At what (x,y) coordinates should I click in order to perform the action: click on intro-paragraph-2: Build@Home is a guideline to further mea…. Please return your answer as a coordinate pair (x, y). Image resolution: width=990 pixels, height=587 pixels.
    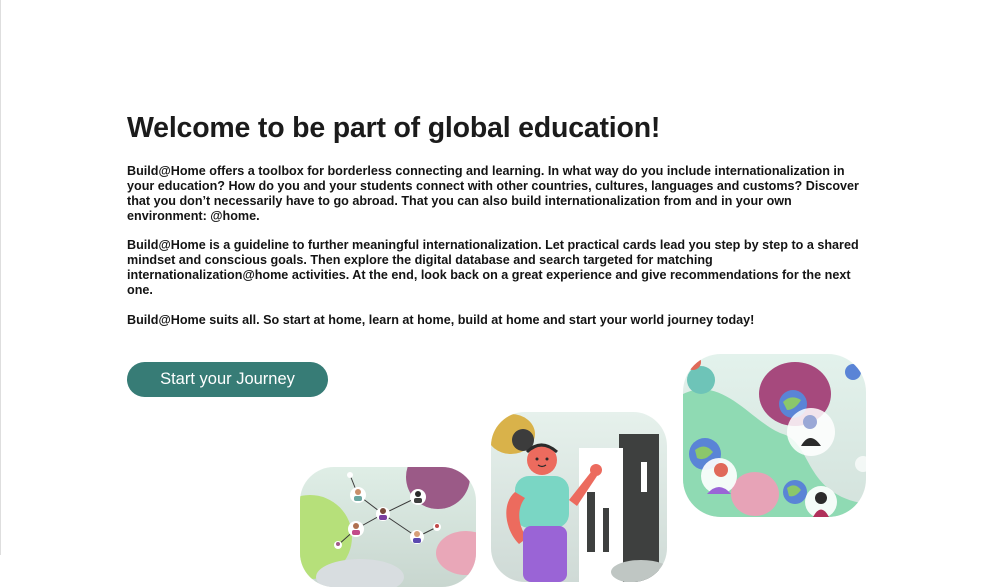
    Looking at the image, I should click on (493, 267).